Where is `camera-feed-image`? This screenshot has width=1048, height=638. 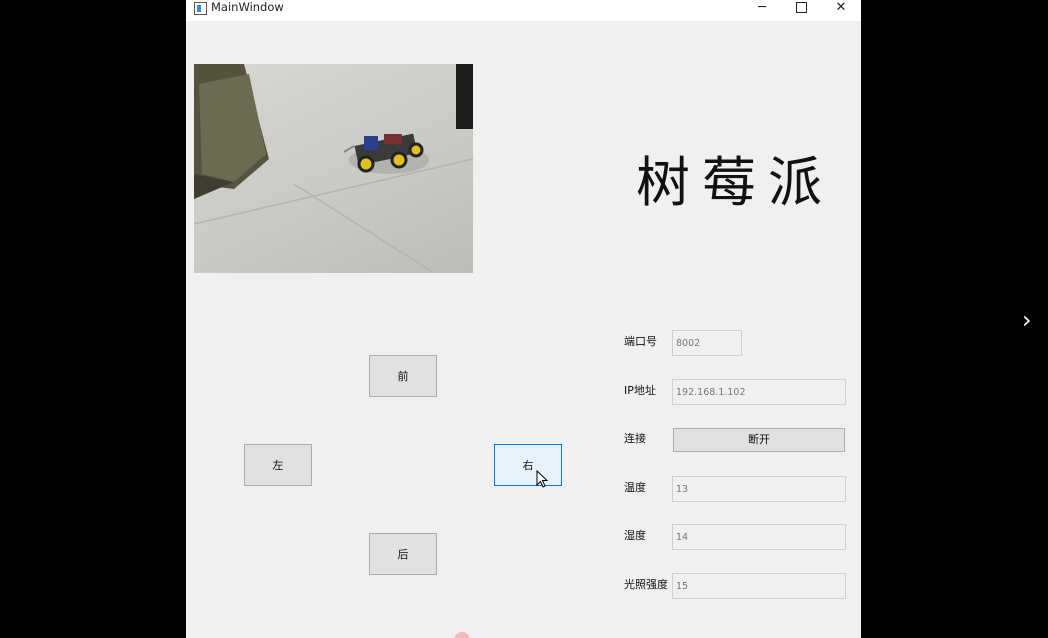
camera-feed-image is located at coordinates (333, 168).